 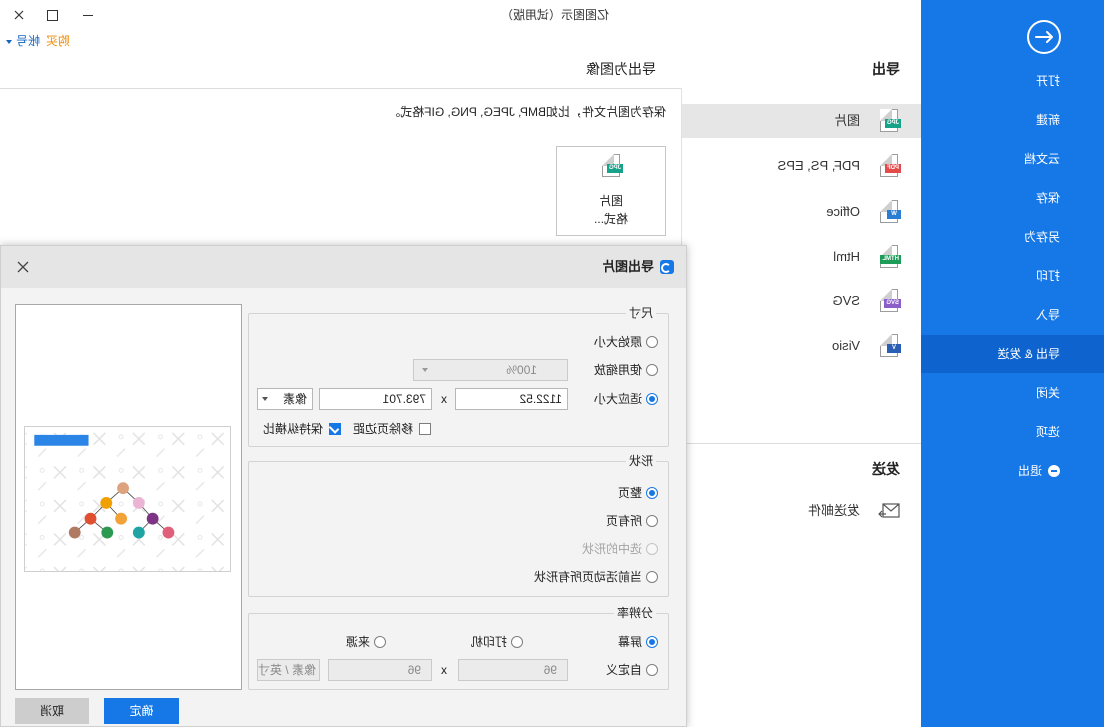 I want to click on dpi-y-input: 96, so click(x=380, y=670).